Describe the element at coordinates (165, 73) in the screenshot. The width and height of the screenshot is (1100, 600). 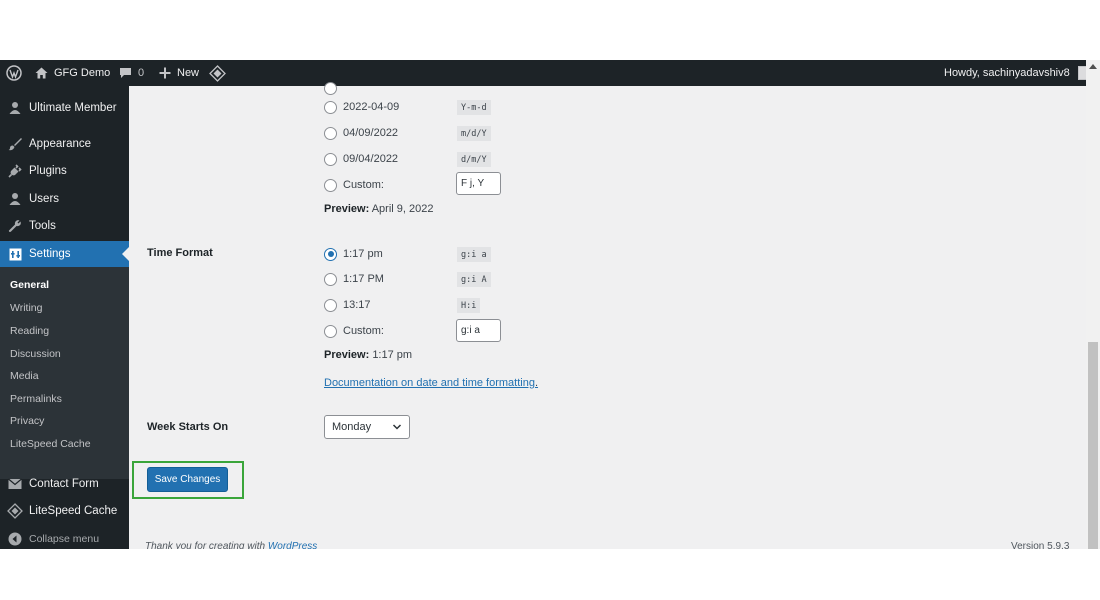
I see `plus-icon` at that location.